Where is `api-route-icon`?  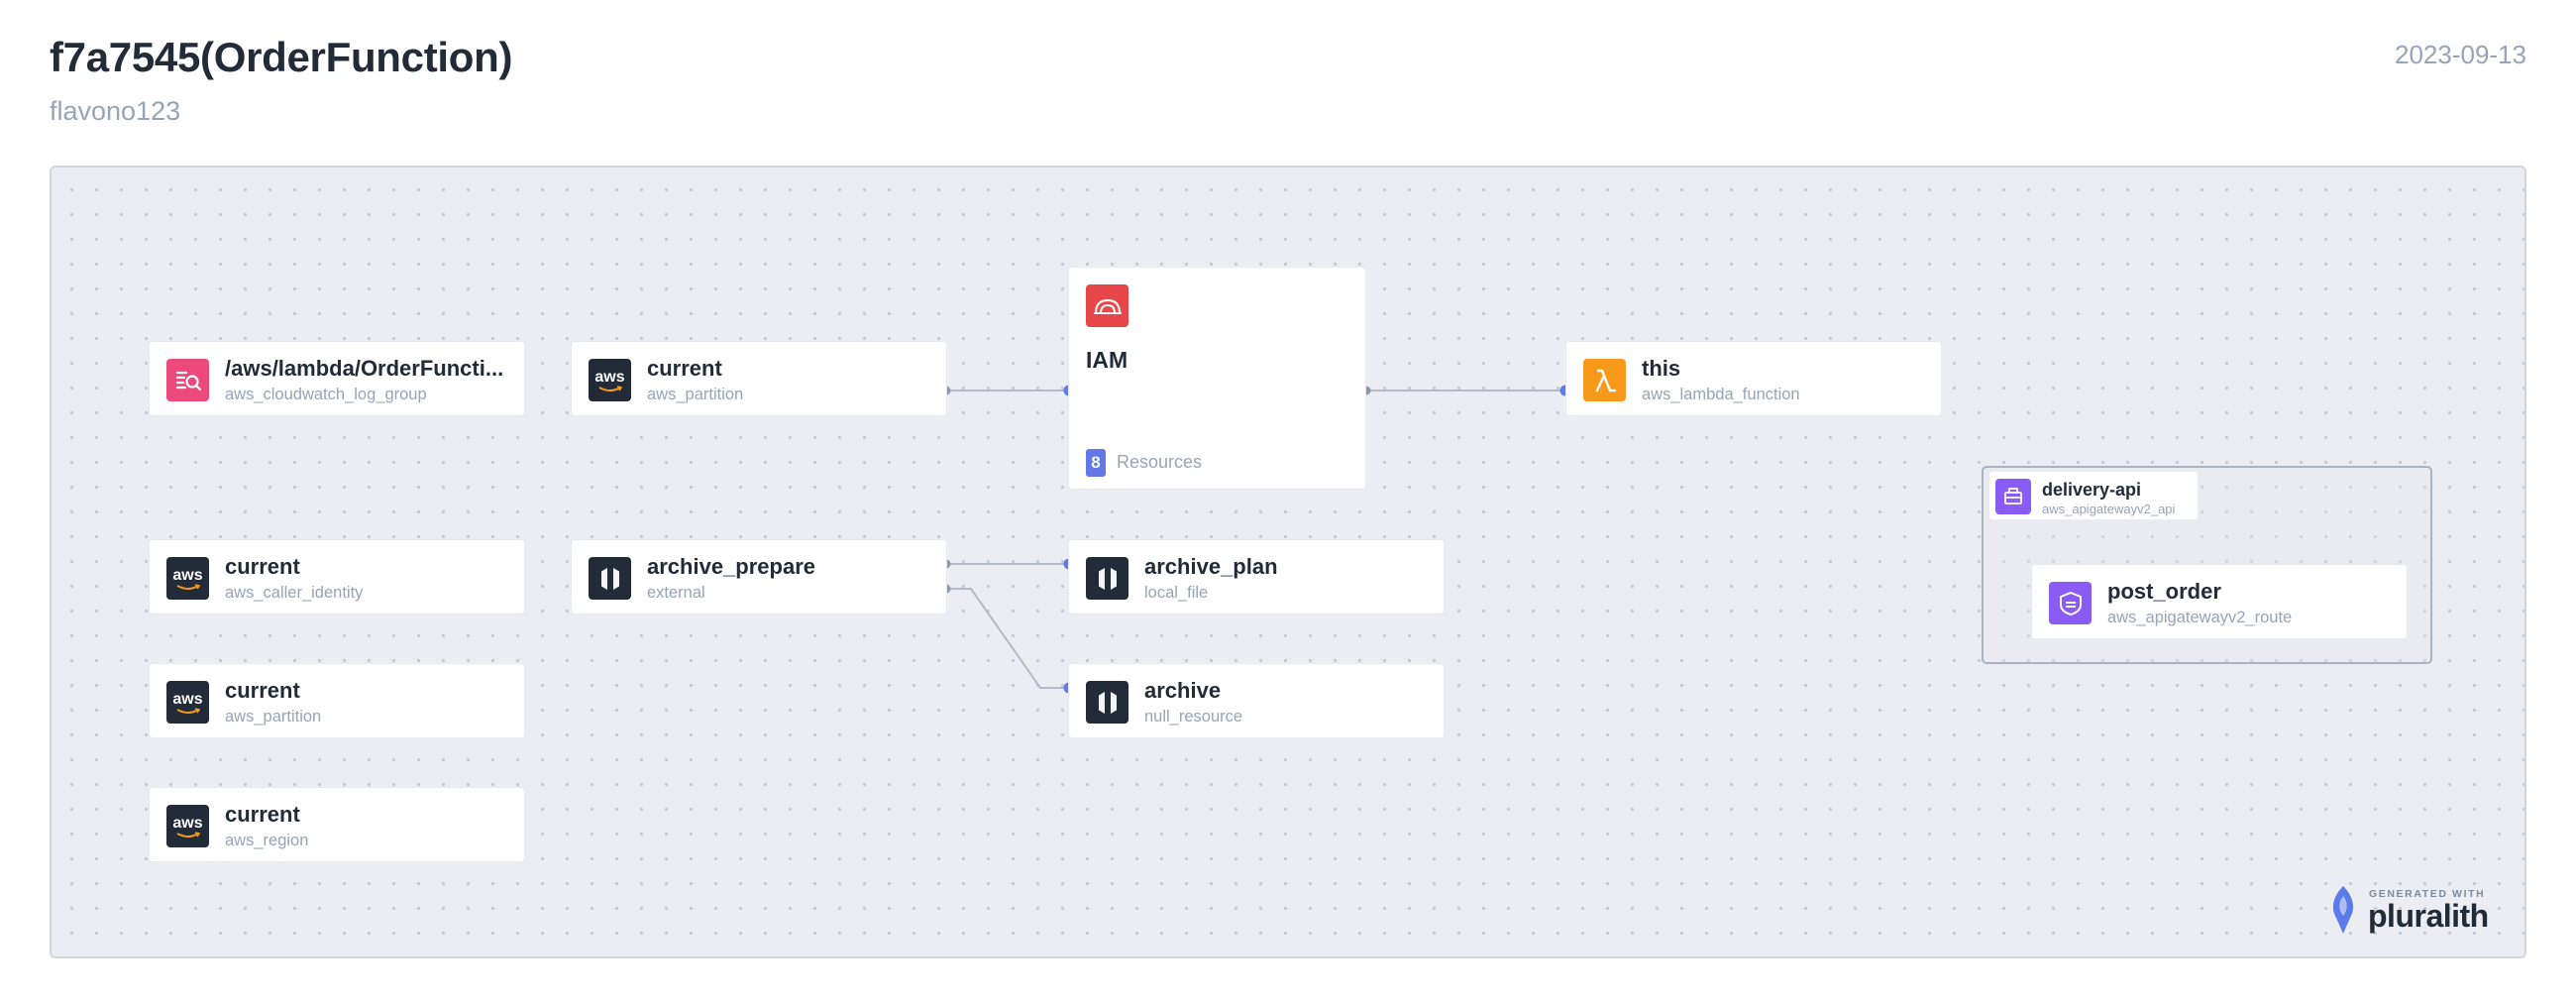
api-route-icon is located at coordinates (2071, 603).